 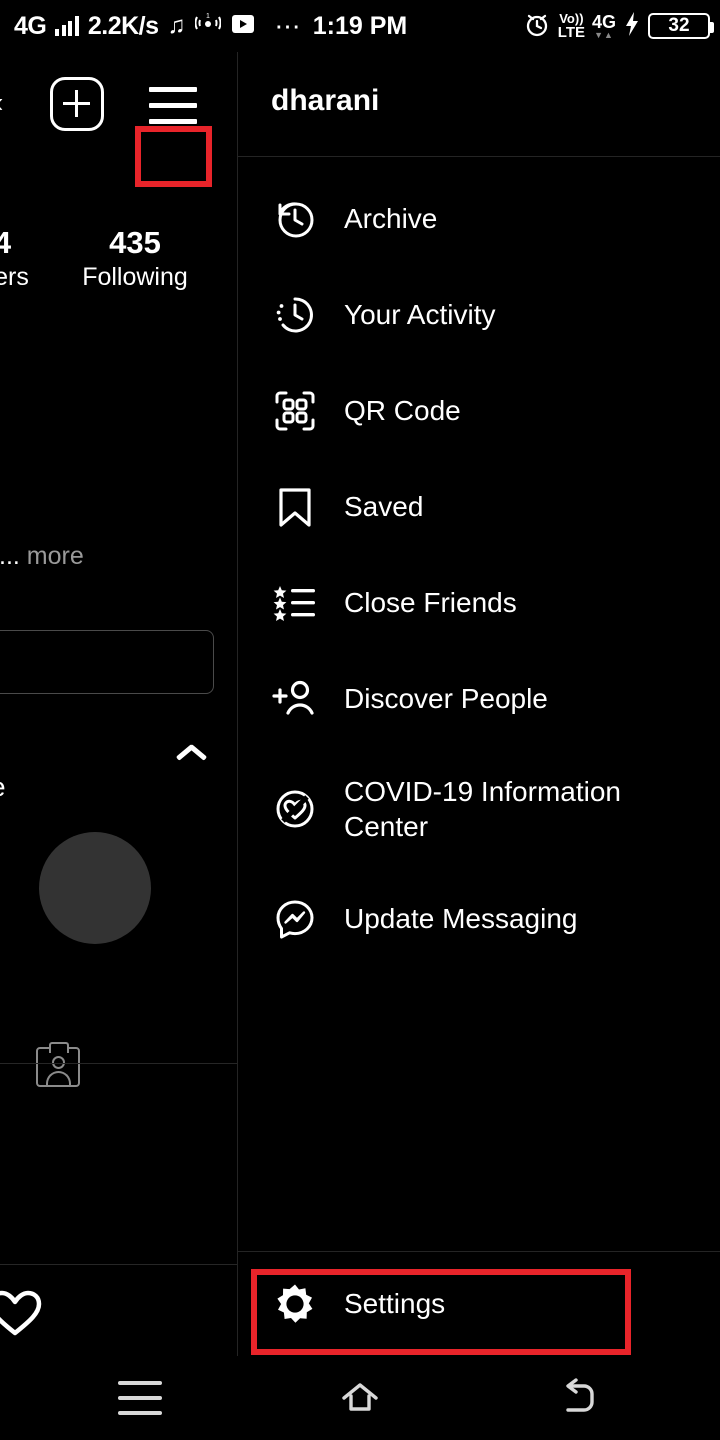 I want to click on bookmark-icon, so click(x=295, y=507).